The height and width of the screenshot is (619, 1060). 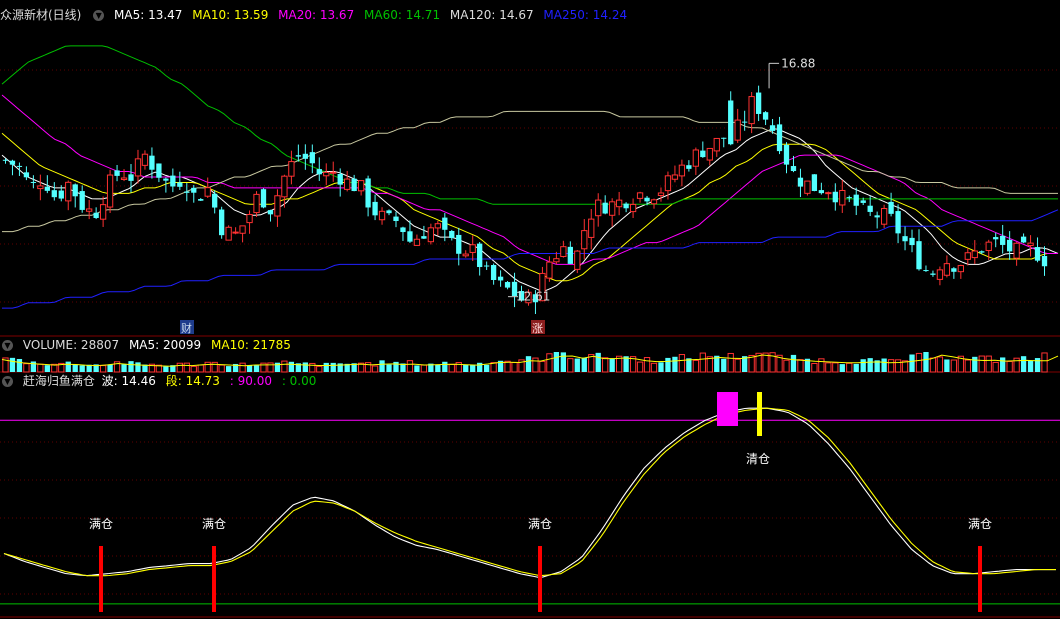 I want to click on indicator-menu-icon: ▼, so click(x=7, y=381).